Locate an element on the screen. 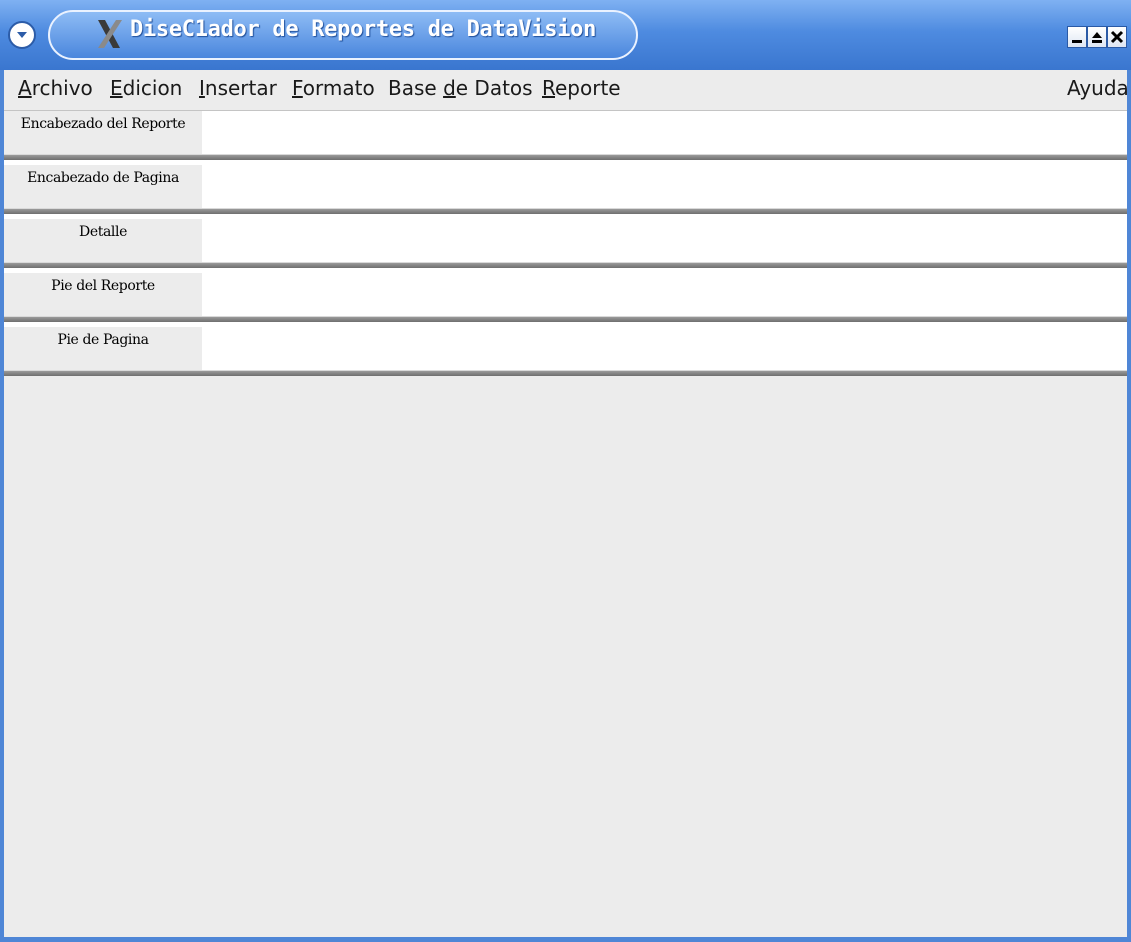 Image resolution: width=1131 pixels, height=942 pixels. band-report-footer: Pie del Reporte is located at coordinates (565, 300).